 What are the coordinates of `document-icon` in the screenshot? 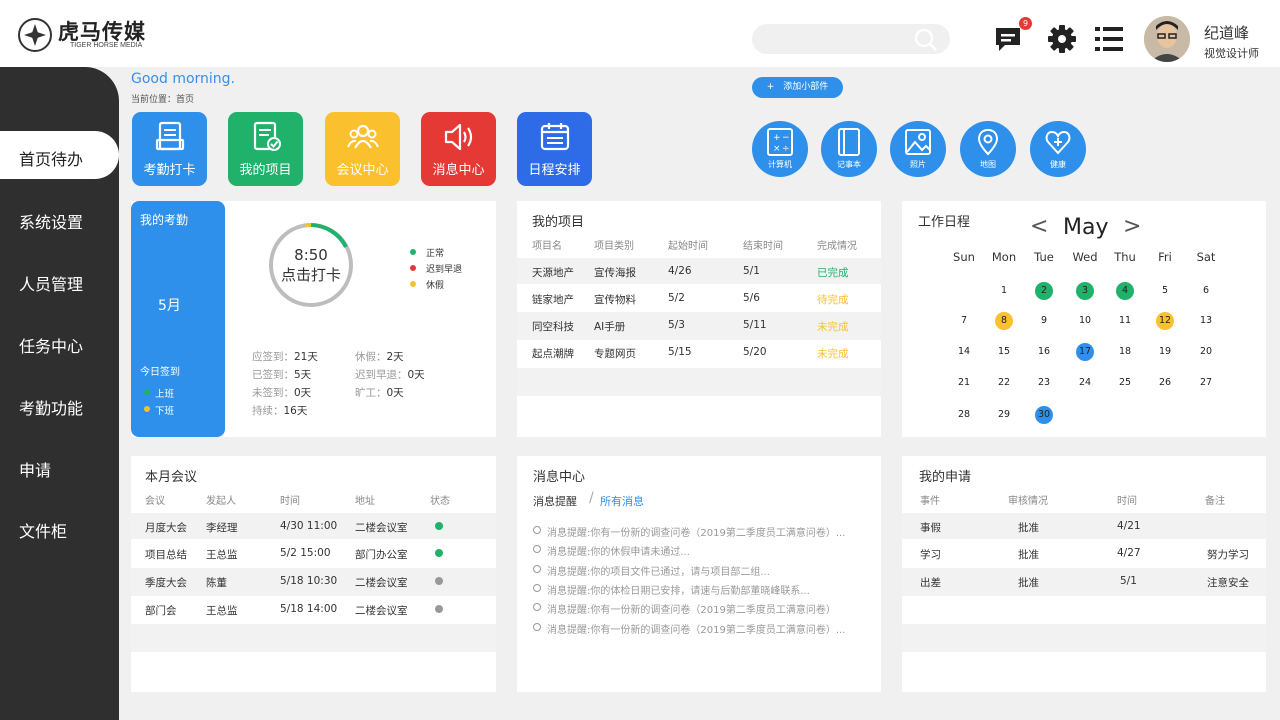 It's located at (170, 136).